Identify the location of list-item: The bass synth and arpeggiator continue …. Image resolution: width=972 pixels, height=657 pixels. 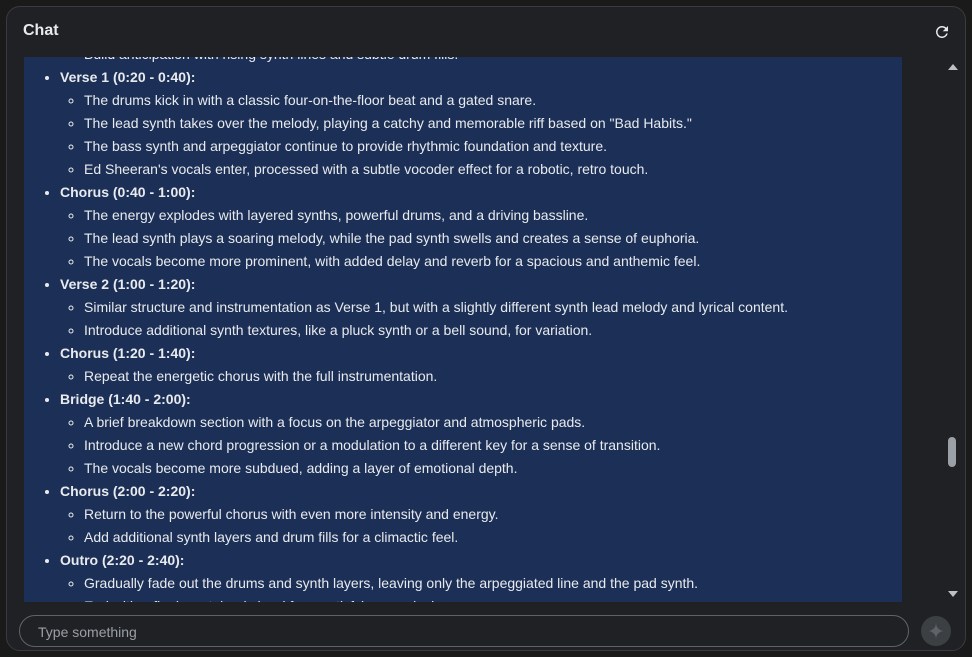
(493, 146).